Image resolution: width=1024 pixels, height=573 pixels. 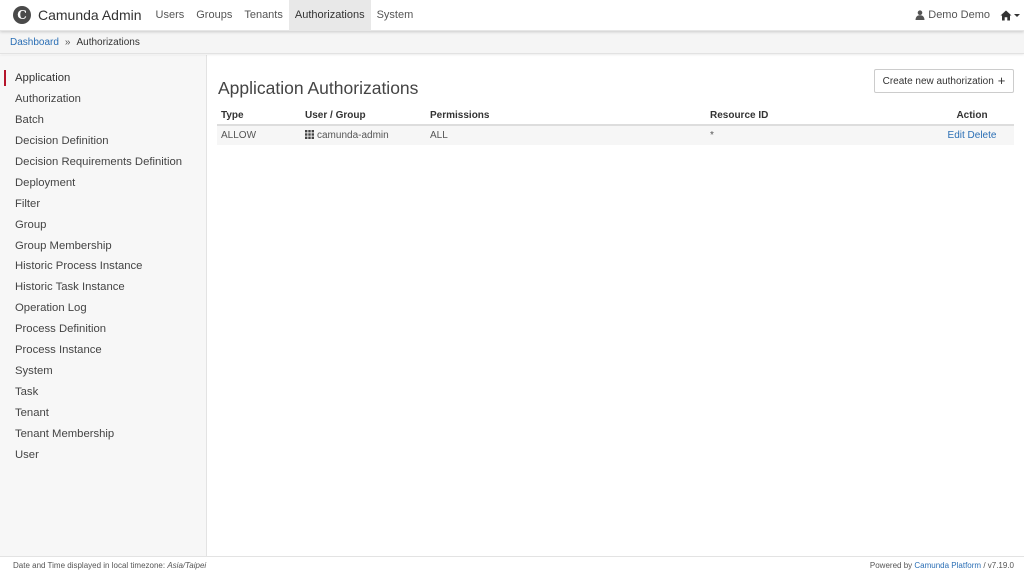 What do you see at coordinates (103, 225) in the screenshot?
I see `sidebar-item-group: Group` at bounding box center [103, 225].